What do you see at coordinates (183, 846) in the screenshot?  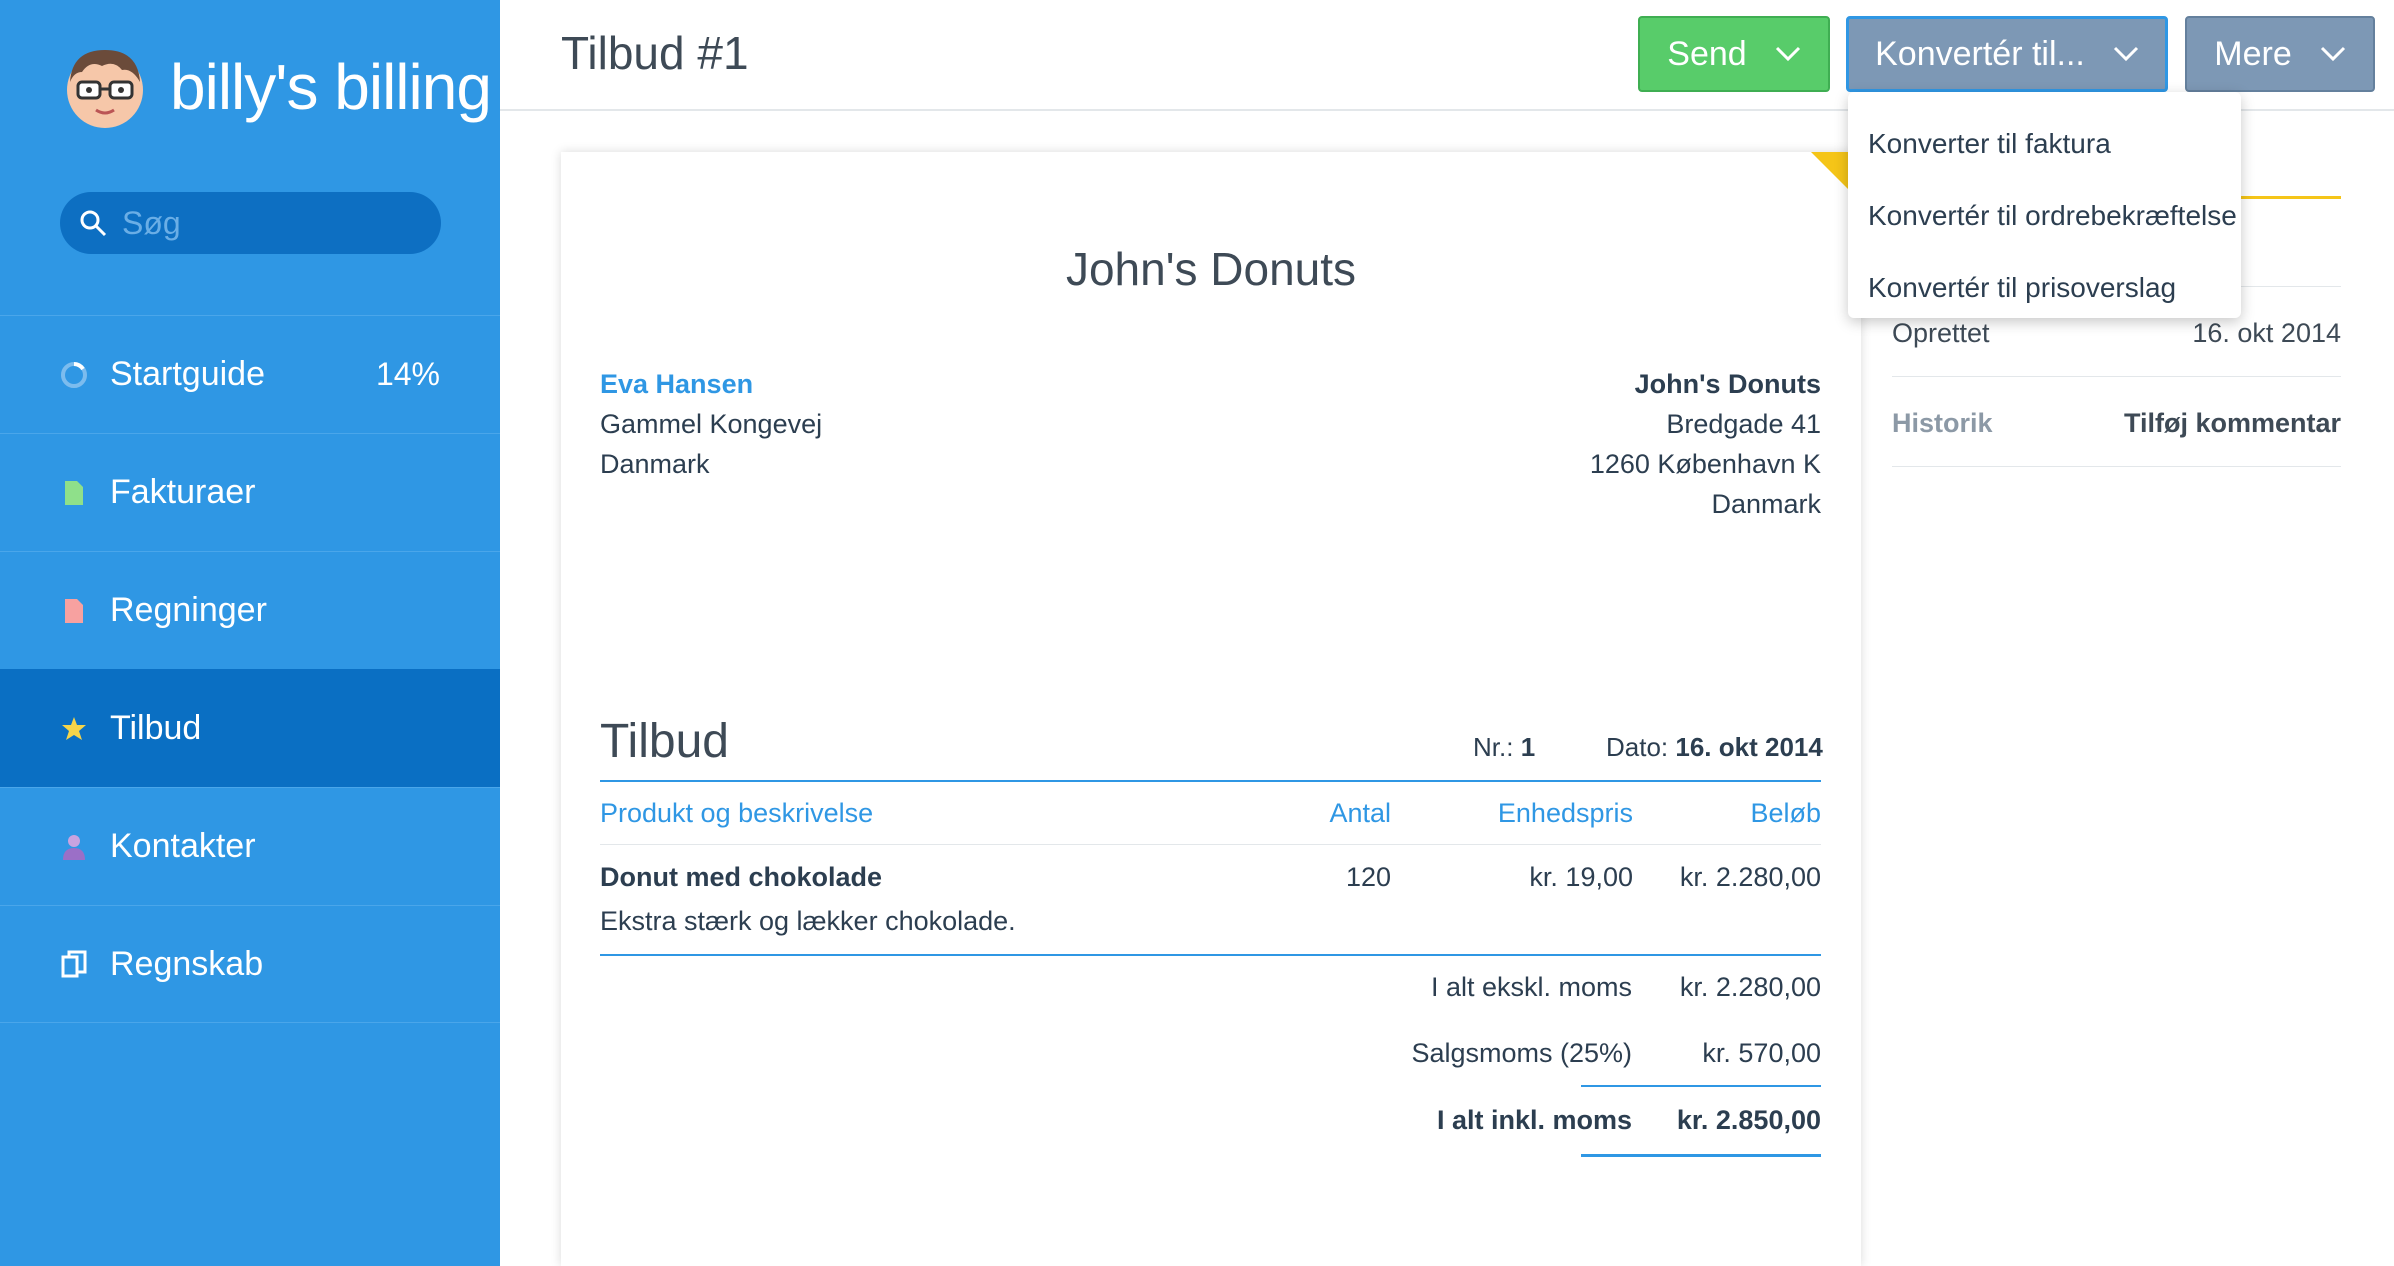 I see `sidebar-item-label: Kontakter` at bounding box center [183, 846].